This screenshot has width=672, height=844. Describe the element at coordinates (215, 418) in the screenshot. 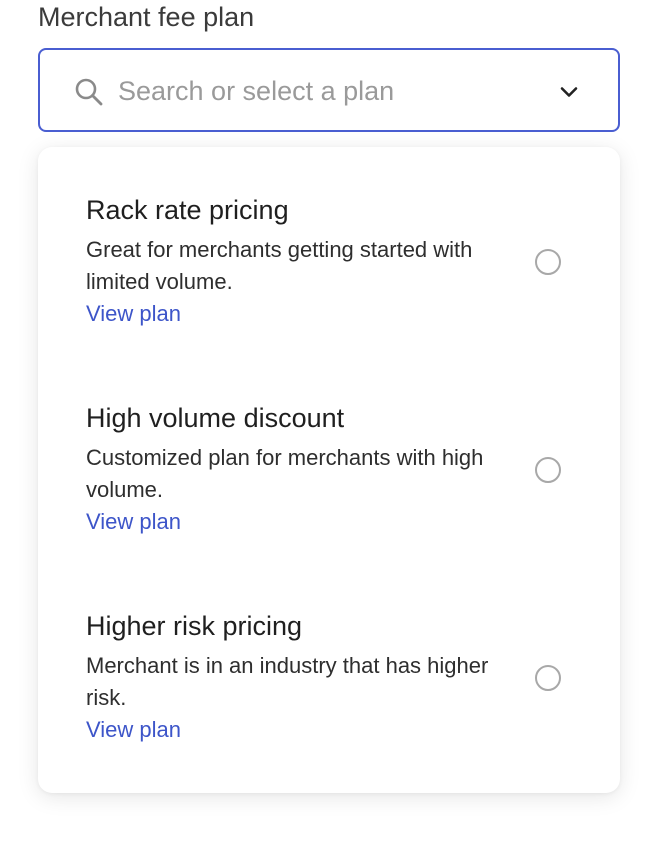

I see `plan-option-title: High volume discount` at that location.